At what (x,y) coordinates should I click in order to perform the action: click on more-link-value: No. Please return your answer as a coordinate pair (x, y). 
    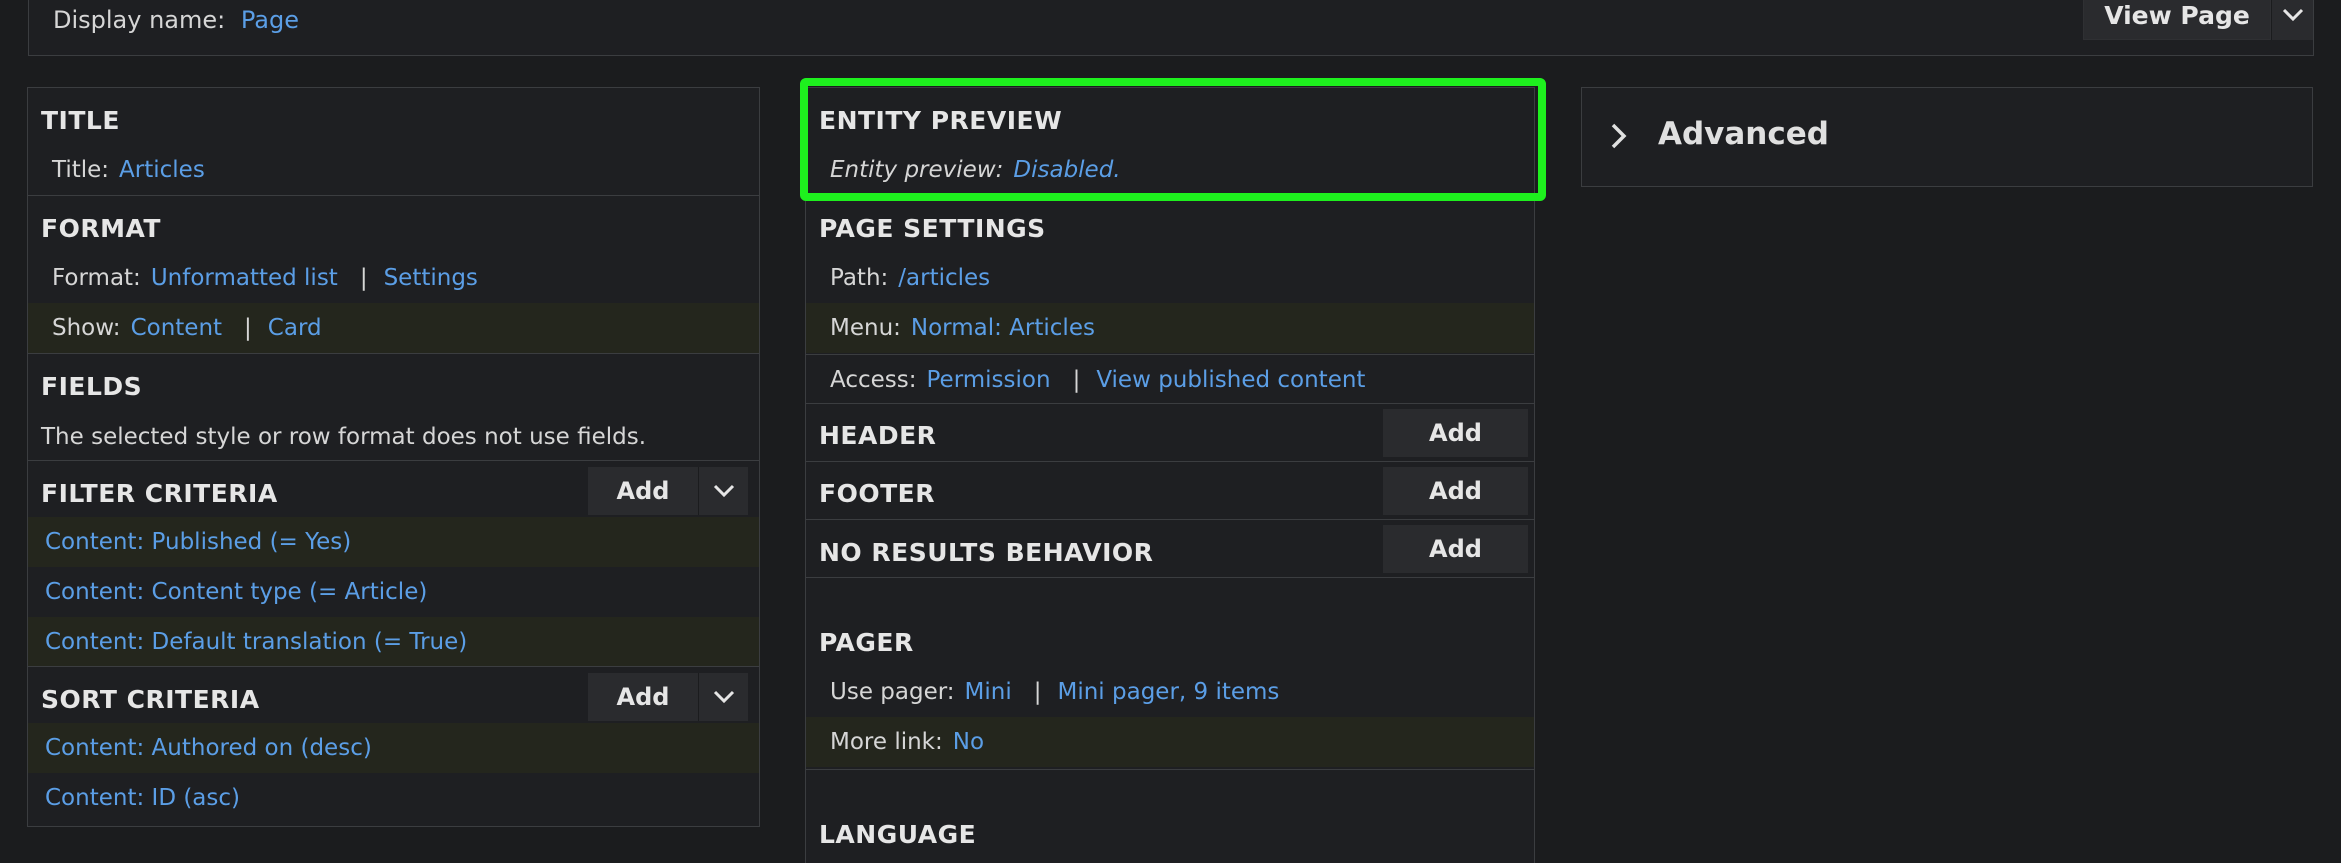
    Looking at the image, I should click on (968, 742).